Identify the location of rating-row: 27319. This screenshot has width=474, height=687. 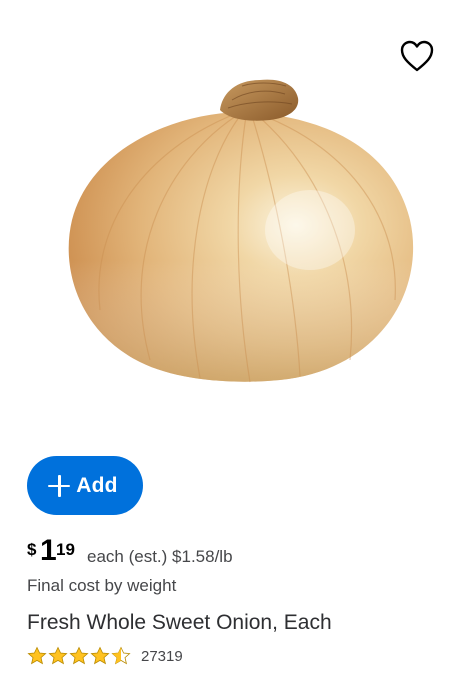
(105, 656).